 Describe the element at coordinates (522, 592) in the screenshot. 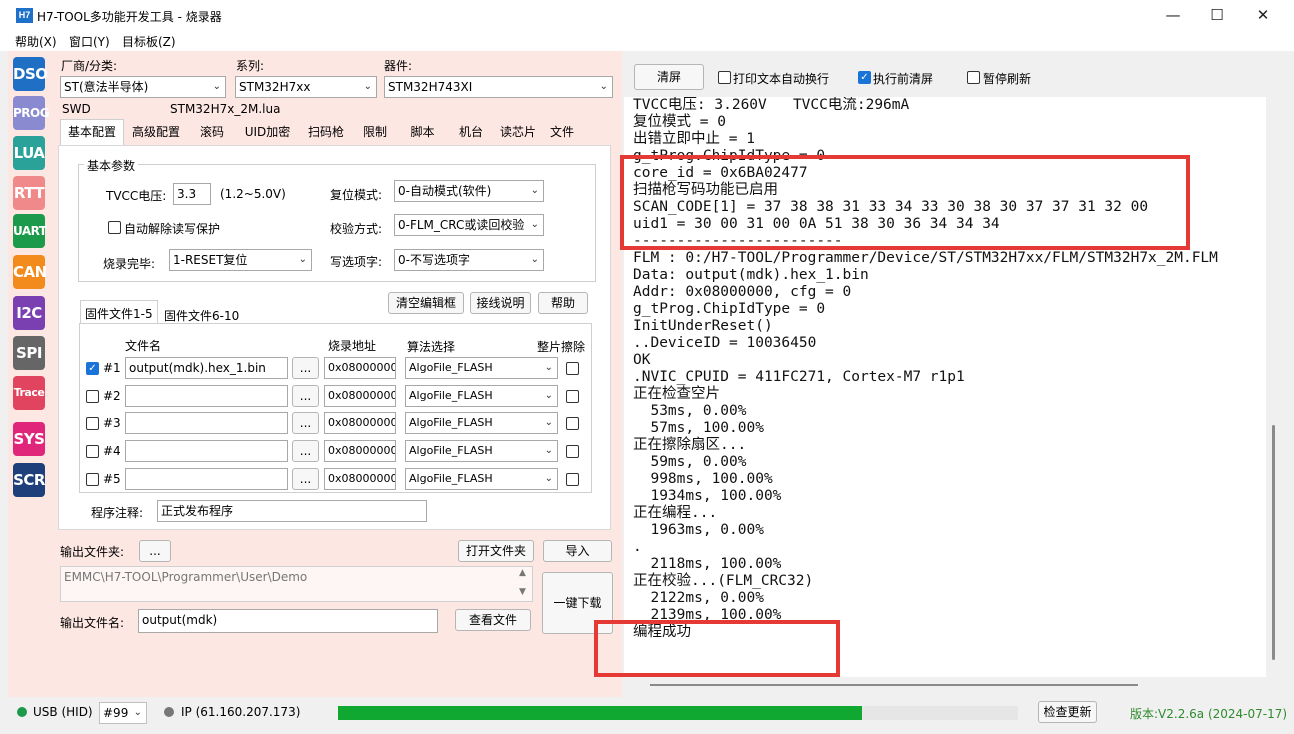

I see `scroll-down-icon: ▼` at that location.